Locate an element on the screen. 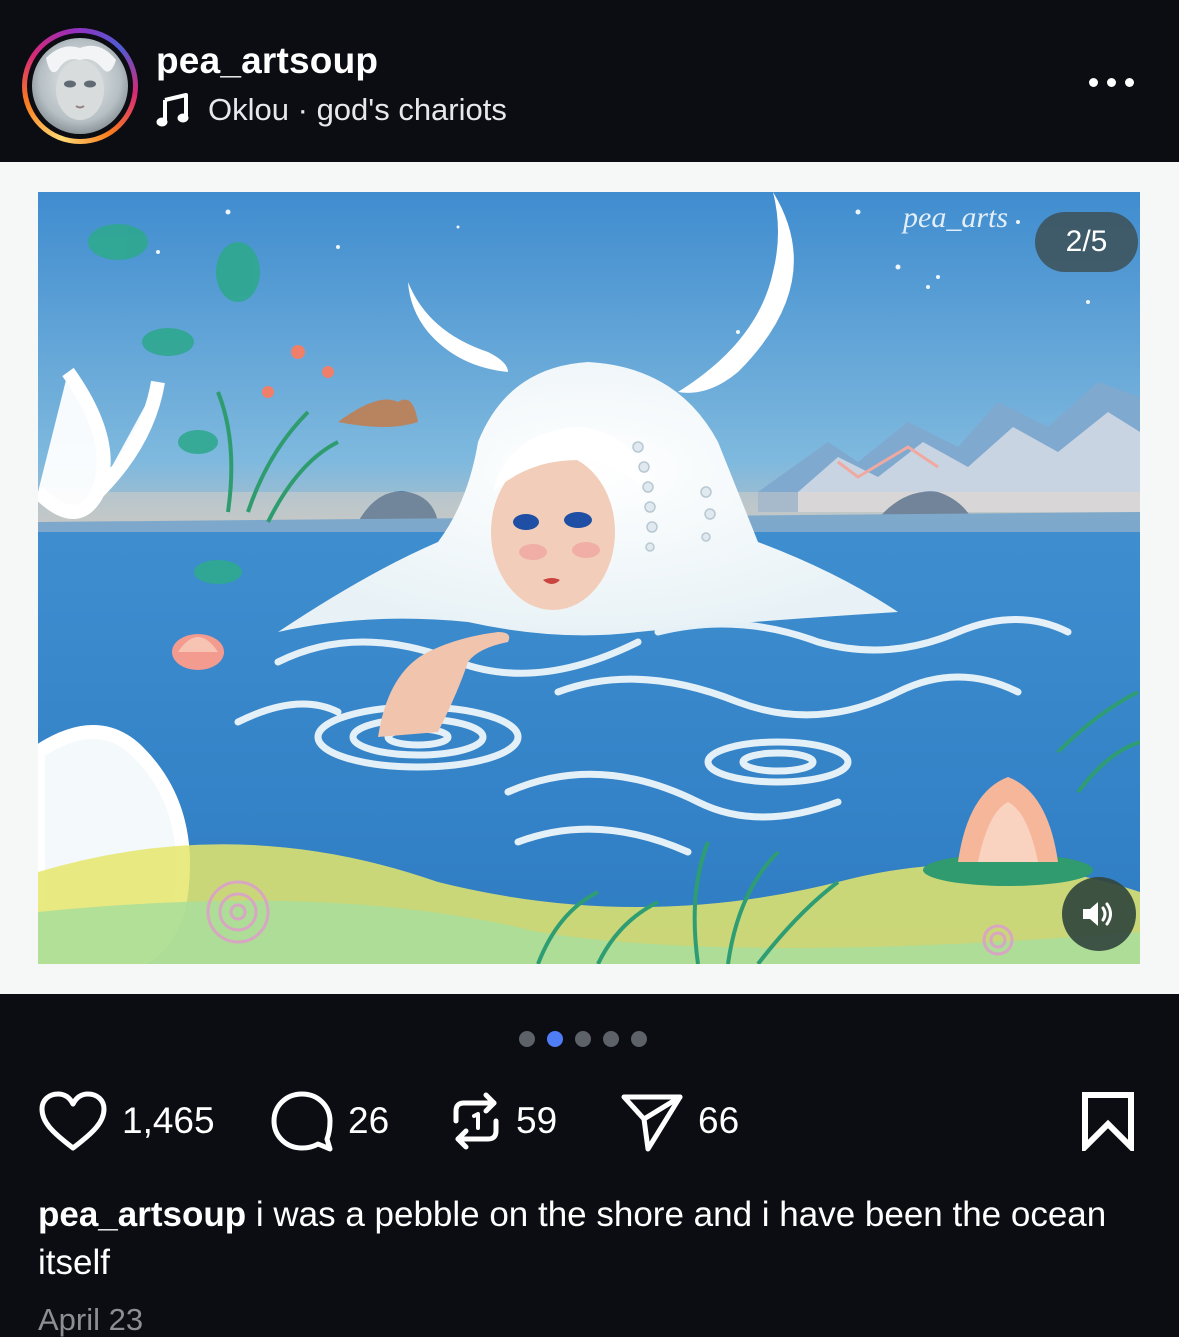 Image resolution: width=1179 pixels, height=1337 pixels. comment-icon is located at coordinates (302, 1121).